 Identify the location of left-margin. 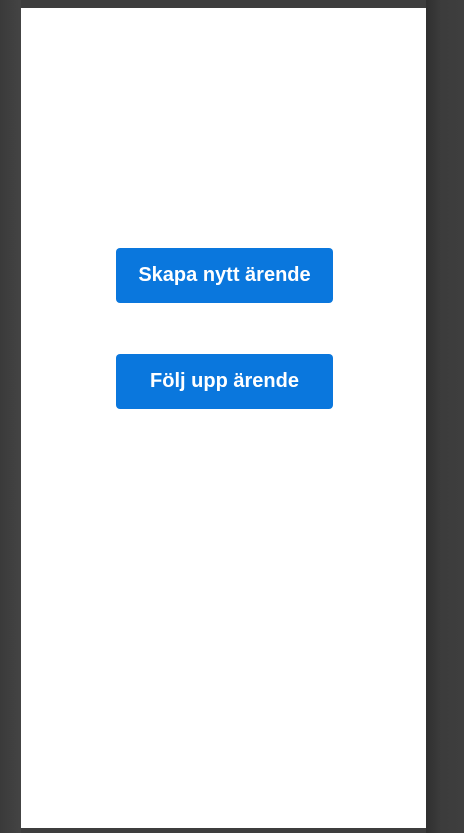
(10, 416).